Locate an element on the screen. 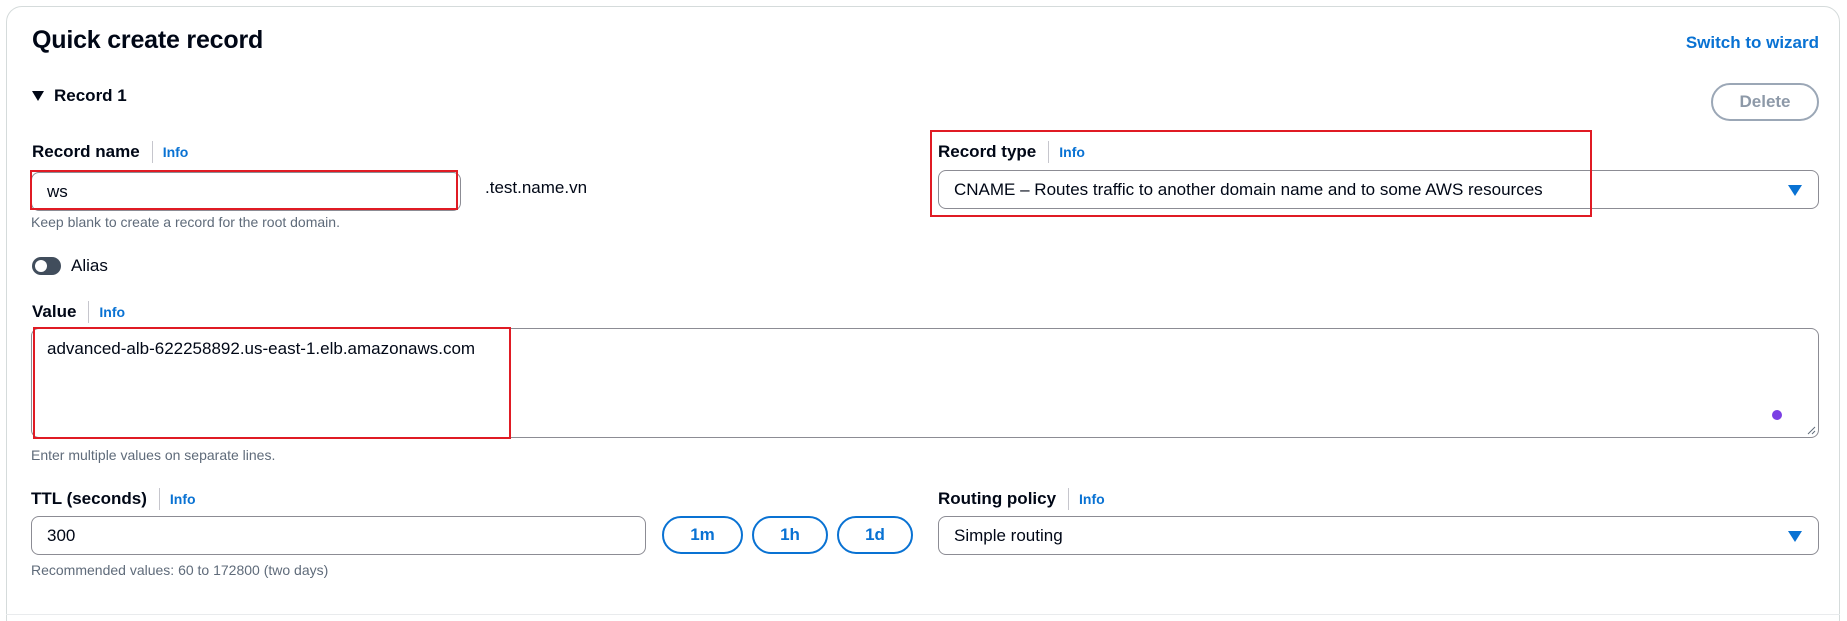 This screenshot has height=621, width=1847. ttl-1d-button: 1d is located at coordinates (875, 535).